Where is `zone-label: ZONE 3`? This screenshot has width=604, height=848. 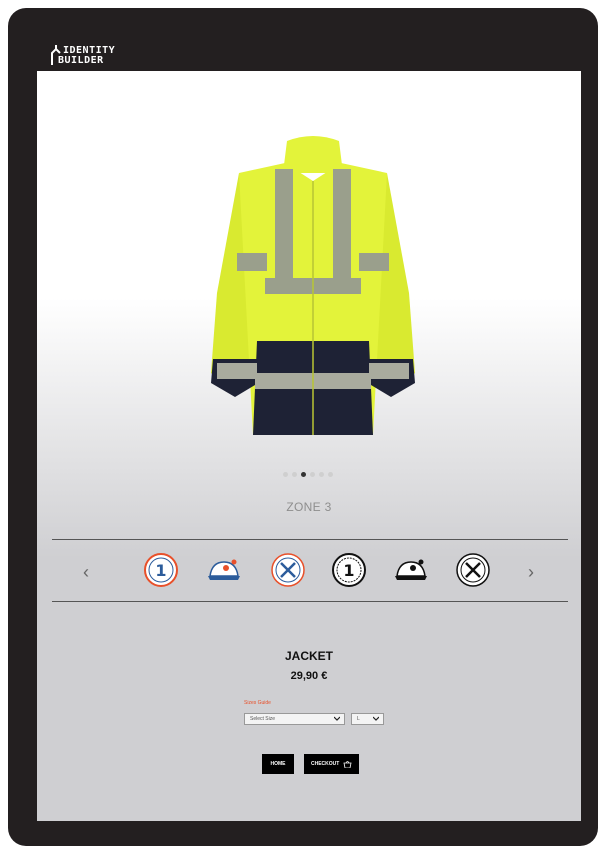
zone-label: ZONE 3 is located at coordinates (309, 507).